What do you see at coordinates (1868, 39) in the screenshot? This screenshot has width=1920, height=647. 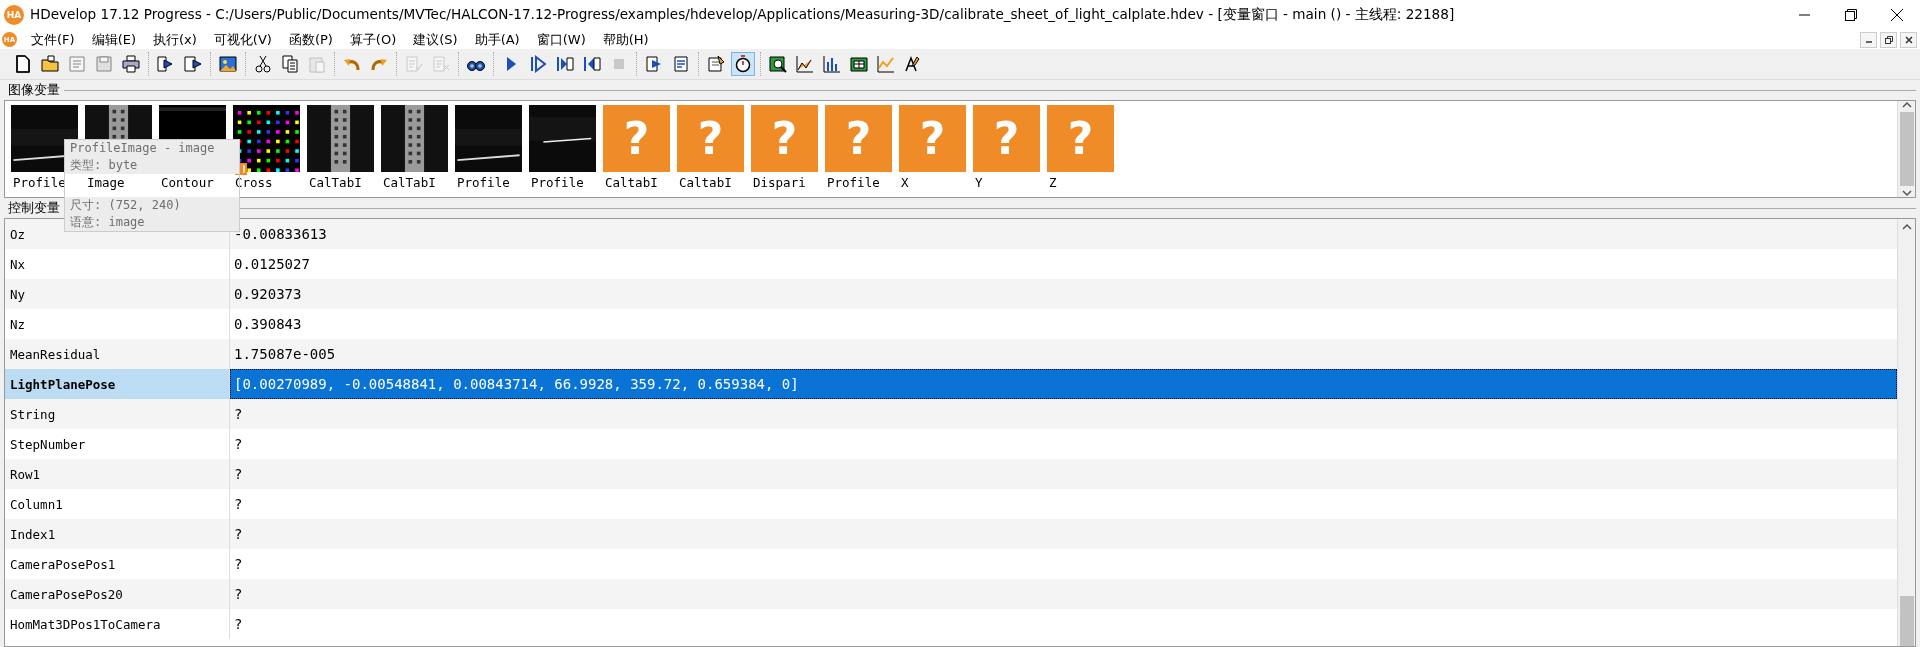 I see `minimize-button` at bounding box center [1868, 39].